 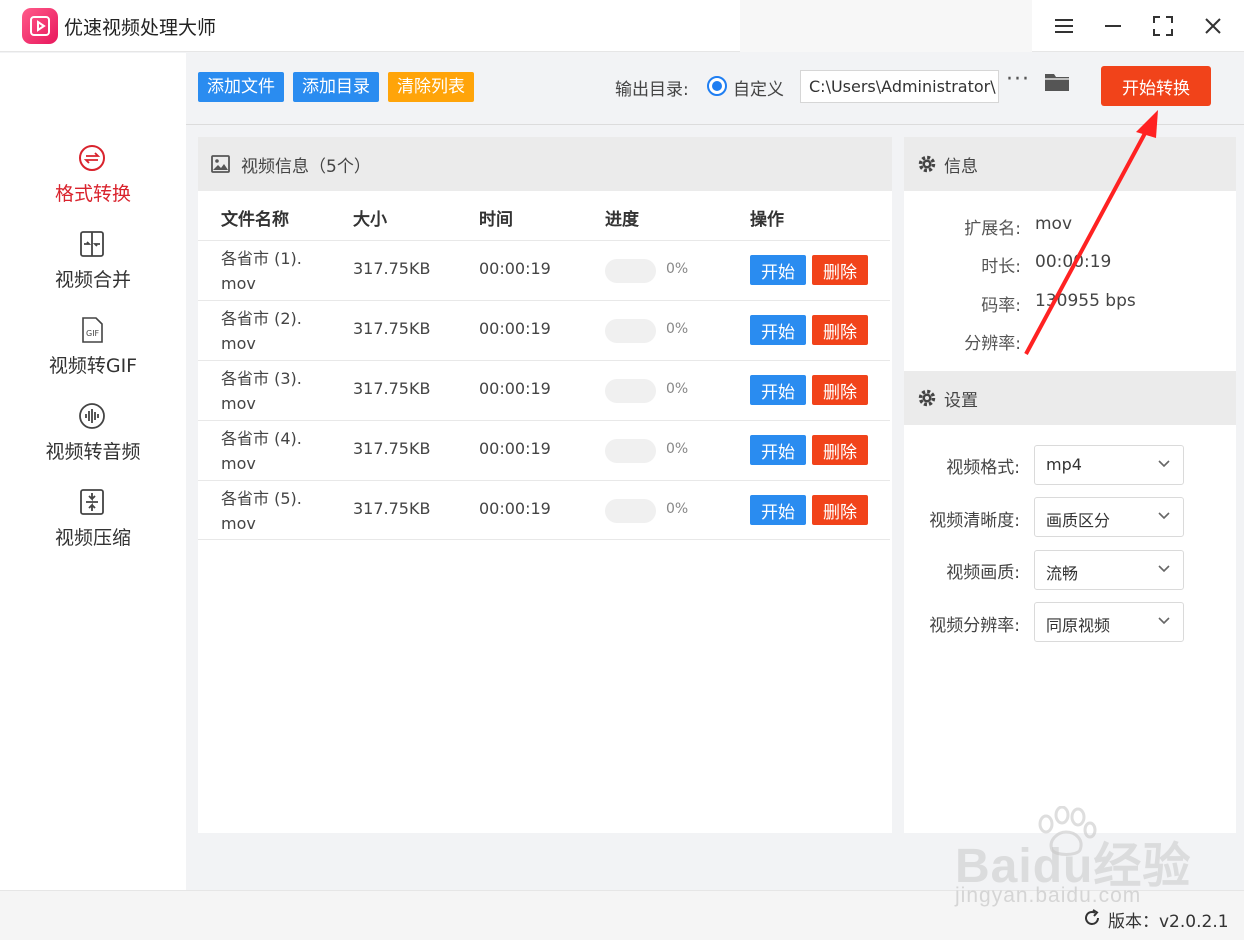 What do you see at coordinates (92, 280) in the screenshot?
I see `sidebar-item-label: 视频合并` at bounding box center [92, 280].